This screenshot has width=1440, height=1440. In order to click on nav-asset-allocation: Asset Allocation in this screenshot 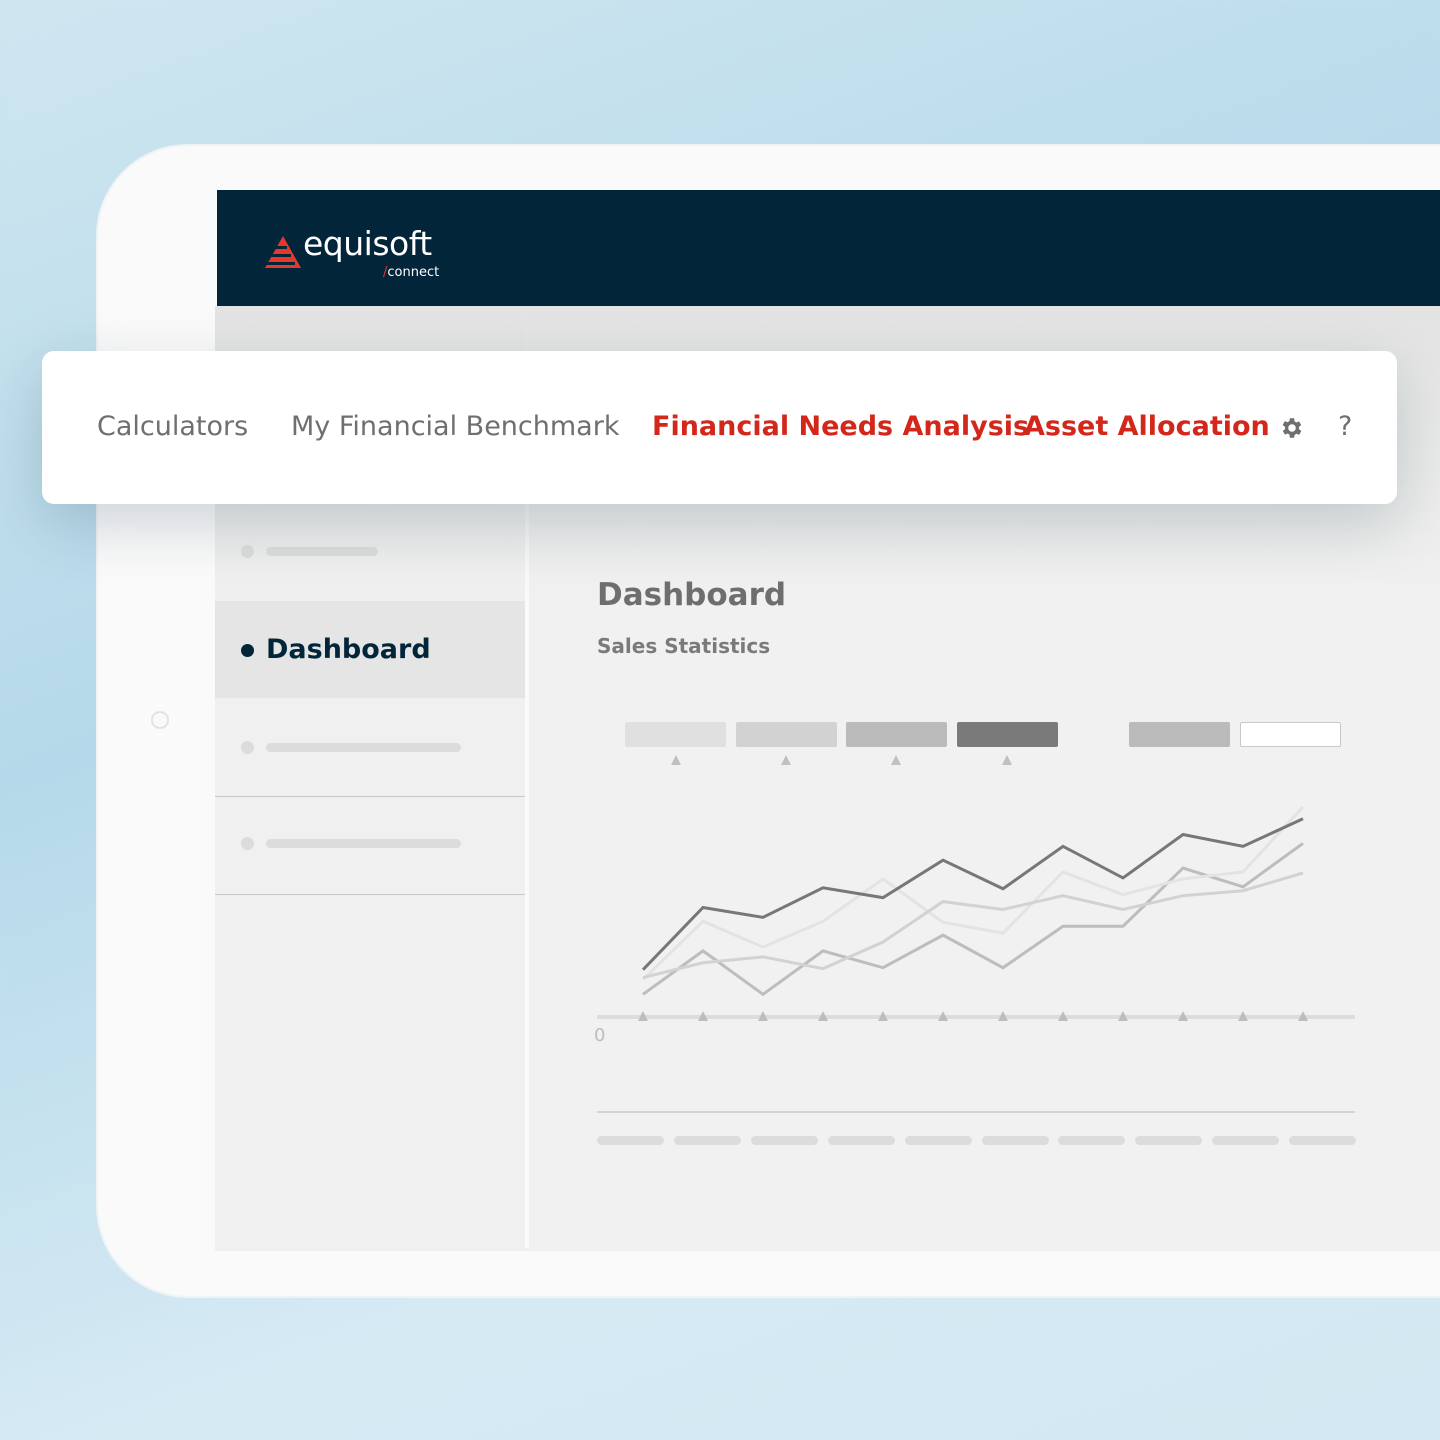, I will do `click(1147, 426)`.